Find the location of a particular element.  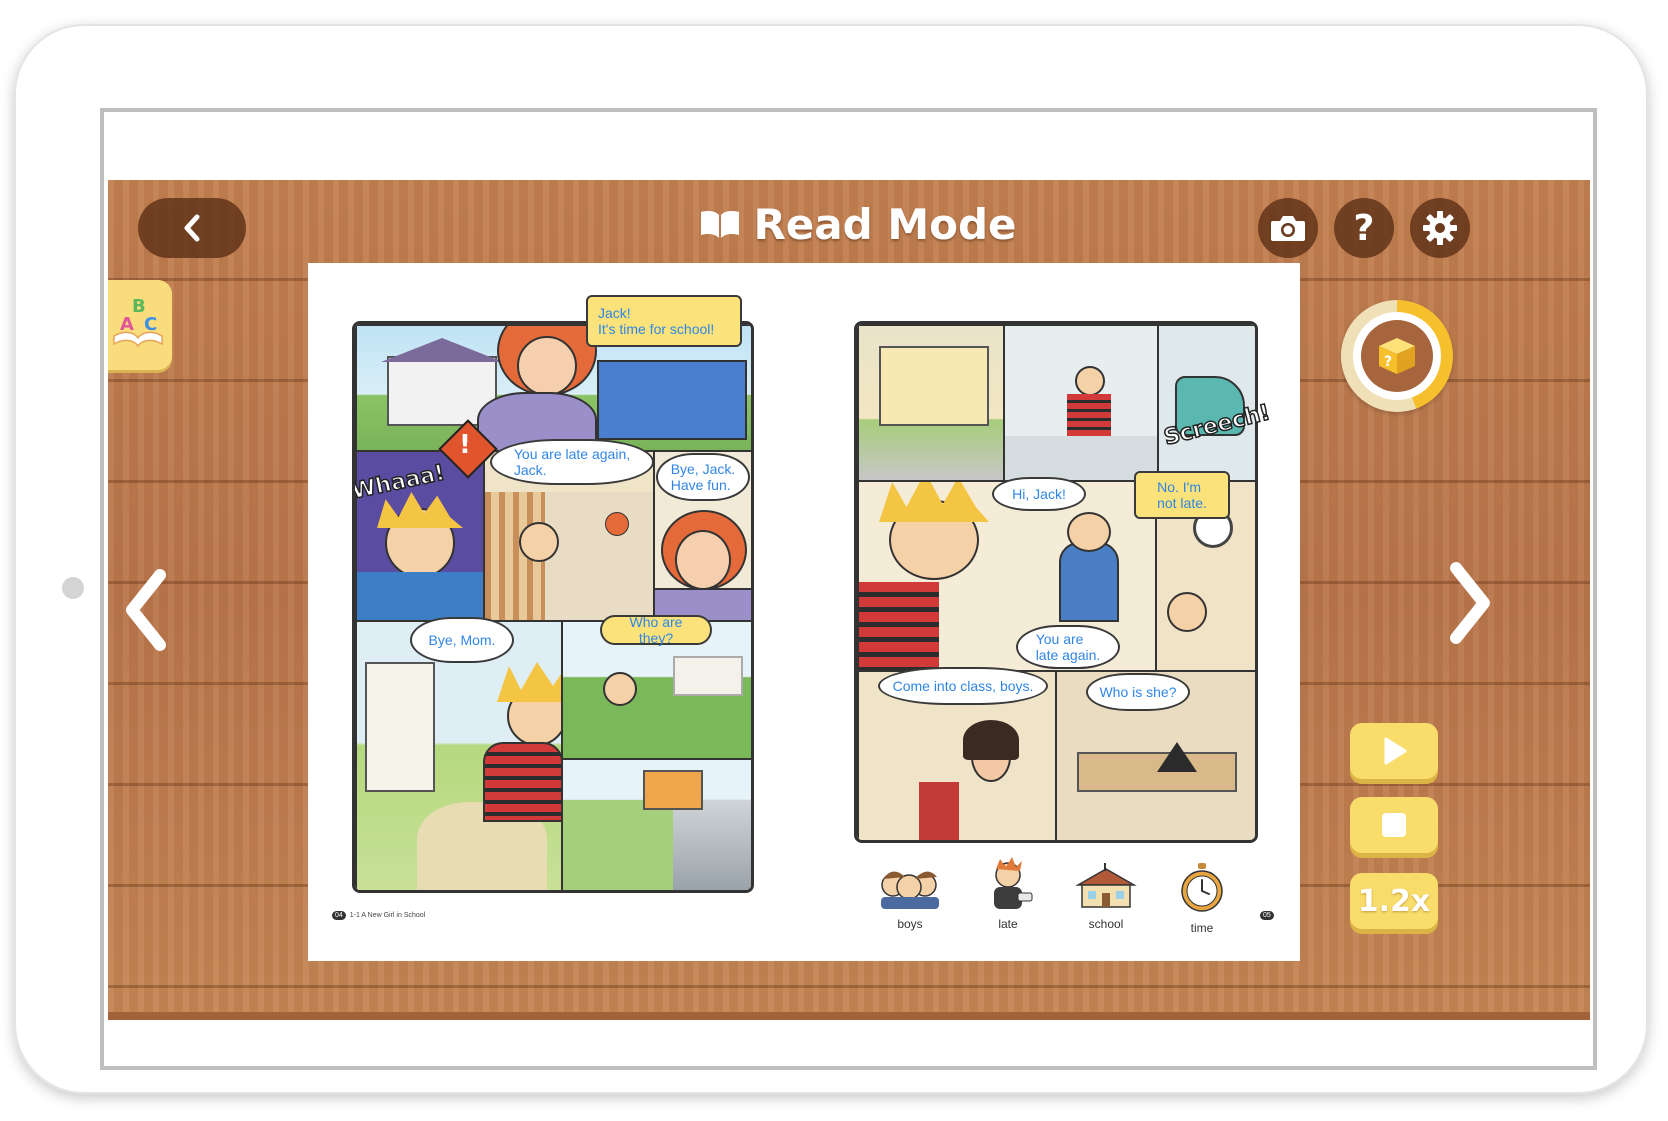

abc-letter-c: C is located at coordinates (150, 324).